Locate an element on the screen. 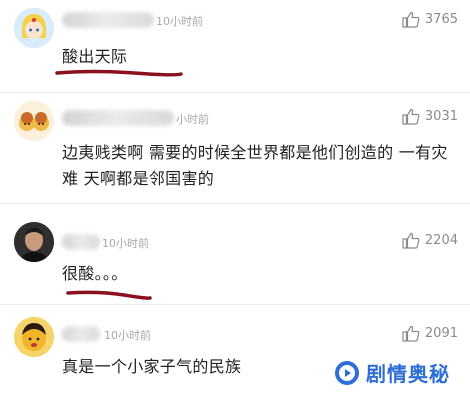  comment-text: 很酸。。。 is located at coordinates (95, 273).